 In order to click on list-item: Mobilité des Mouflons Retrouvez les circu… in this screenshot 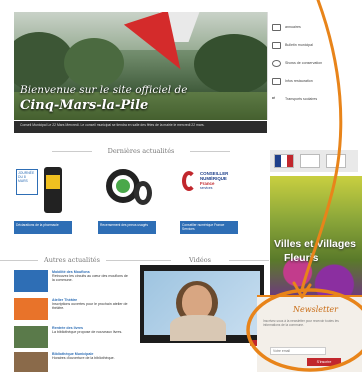, I will do `click(71, 283)`.